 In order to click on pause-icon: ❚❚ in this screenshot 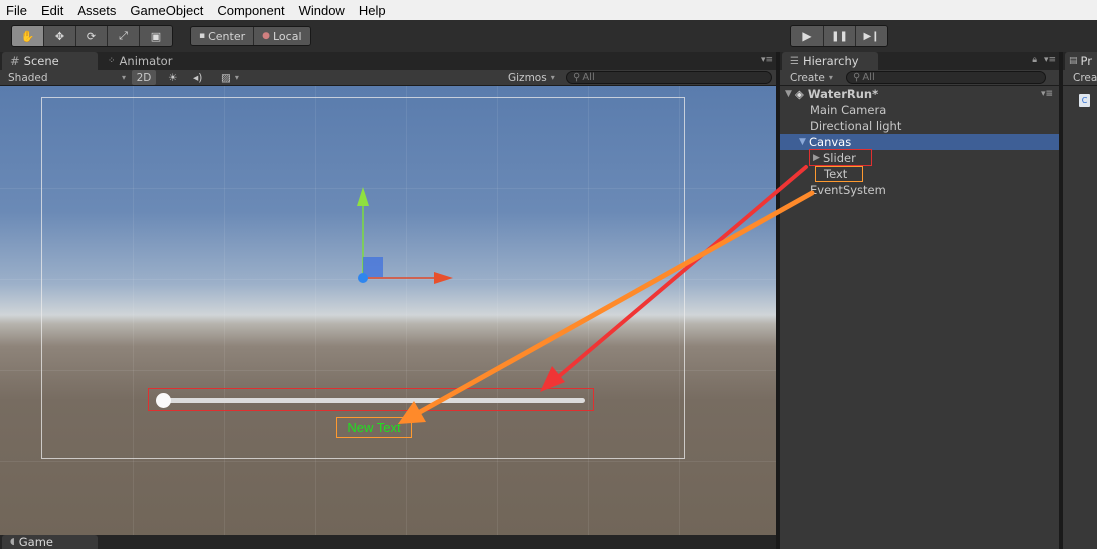, I will do `click(839, 36)`.